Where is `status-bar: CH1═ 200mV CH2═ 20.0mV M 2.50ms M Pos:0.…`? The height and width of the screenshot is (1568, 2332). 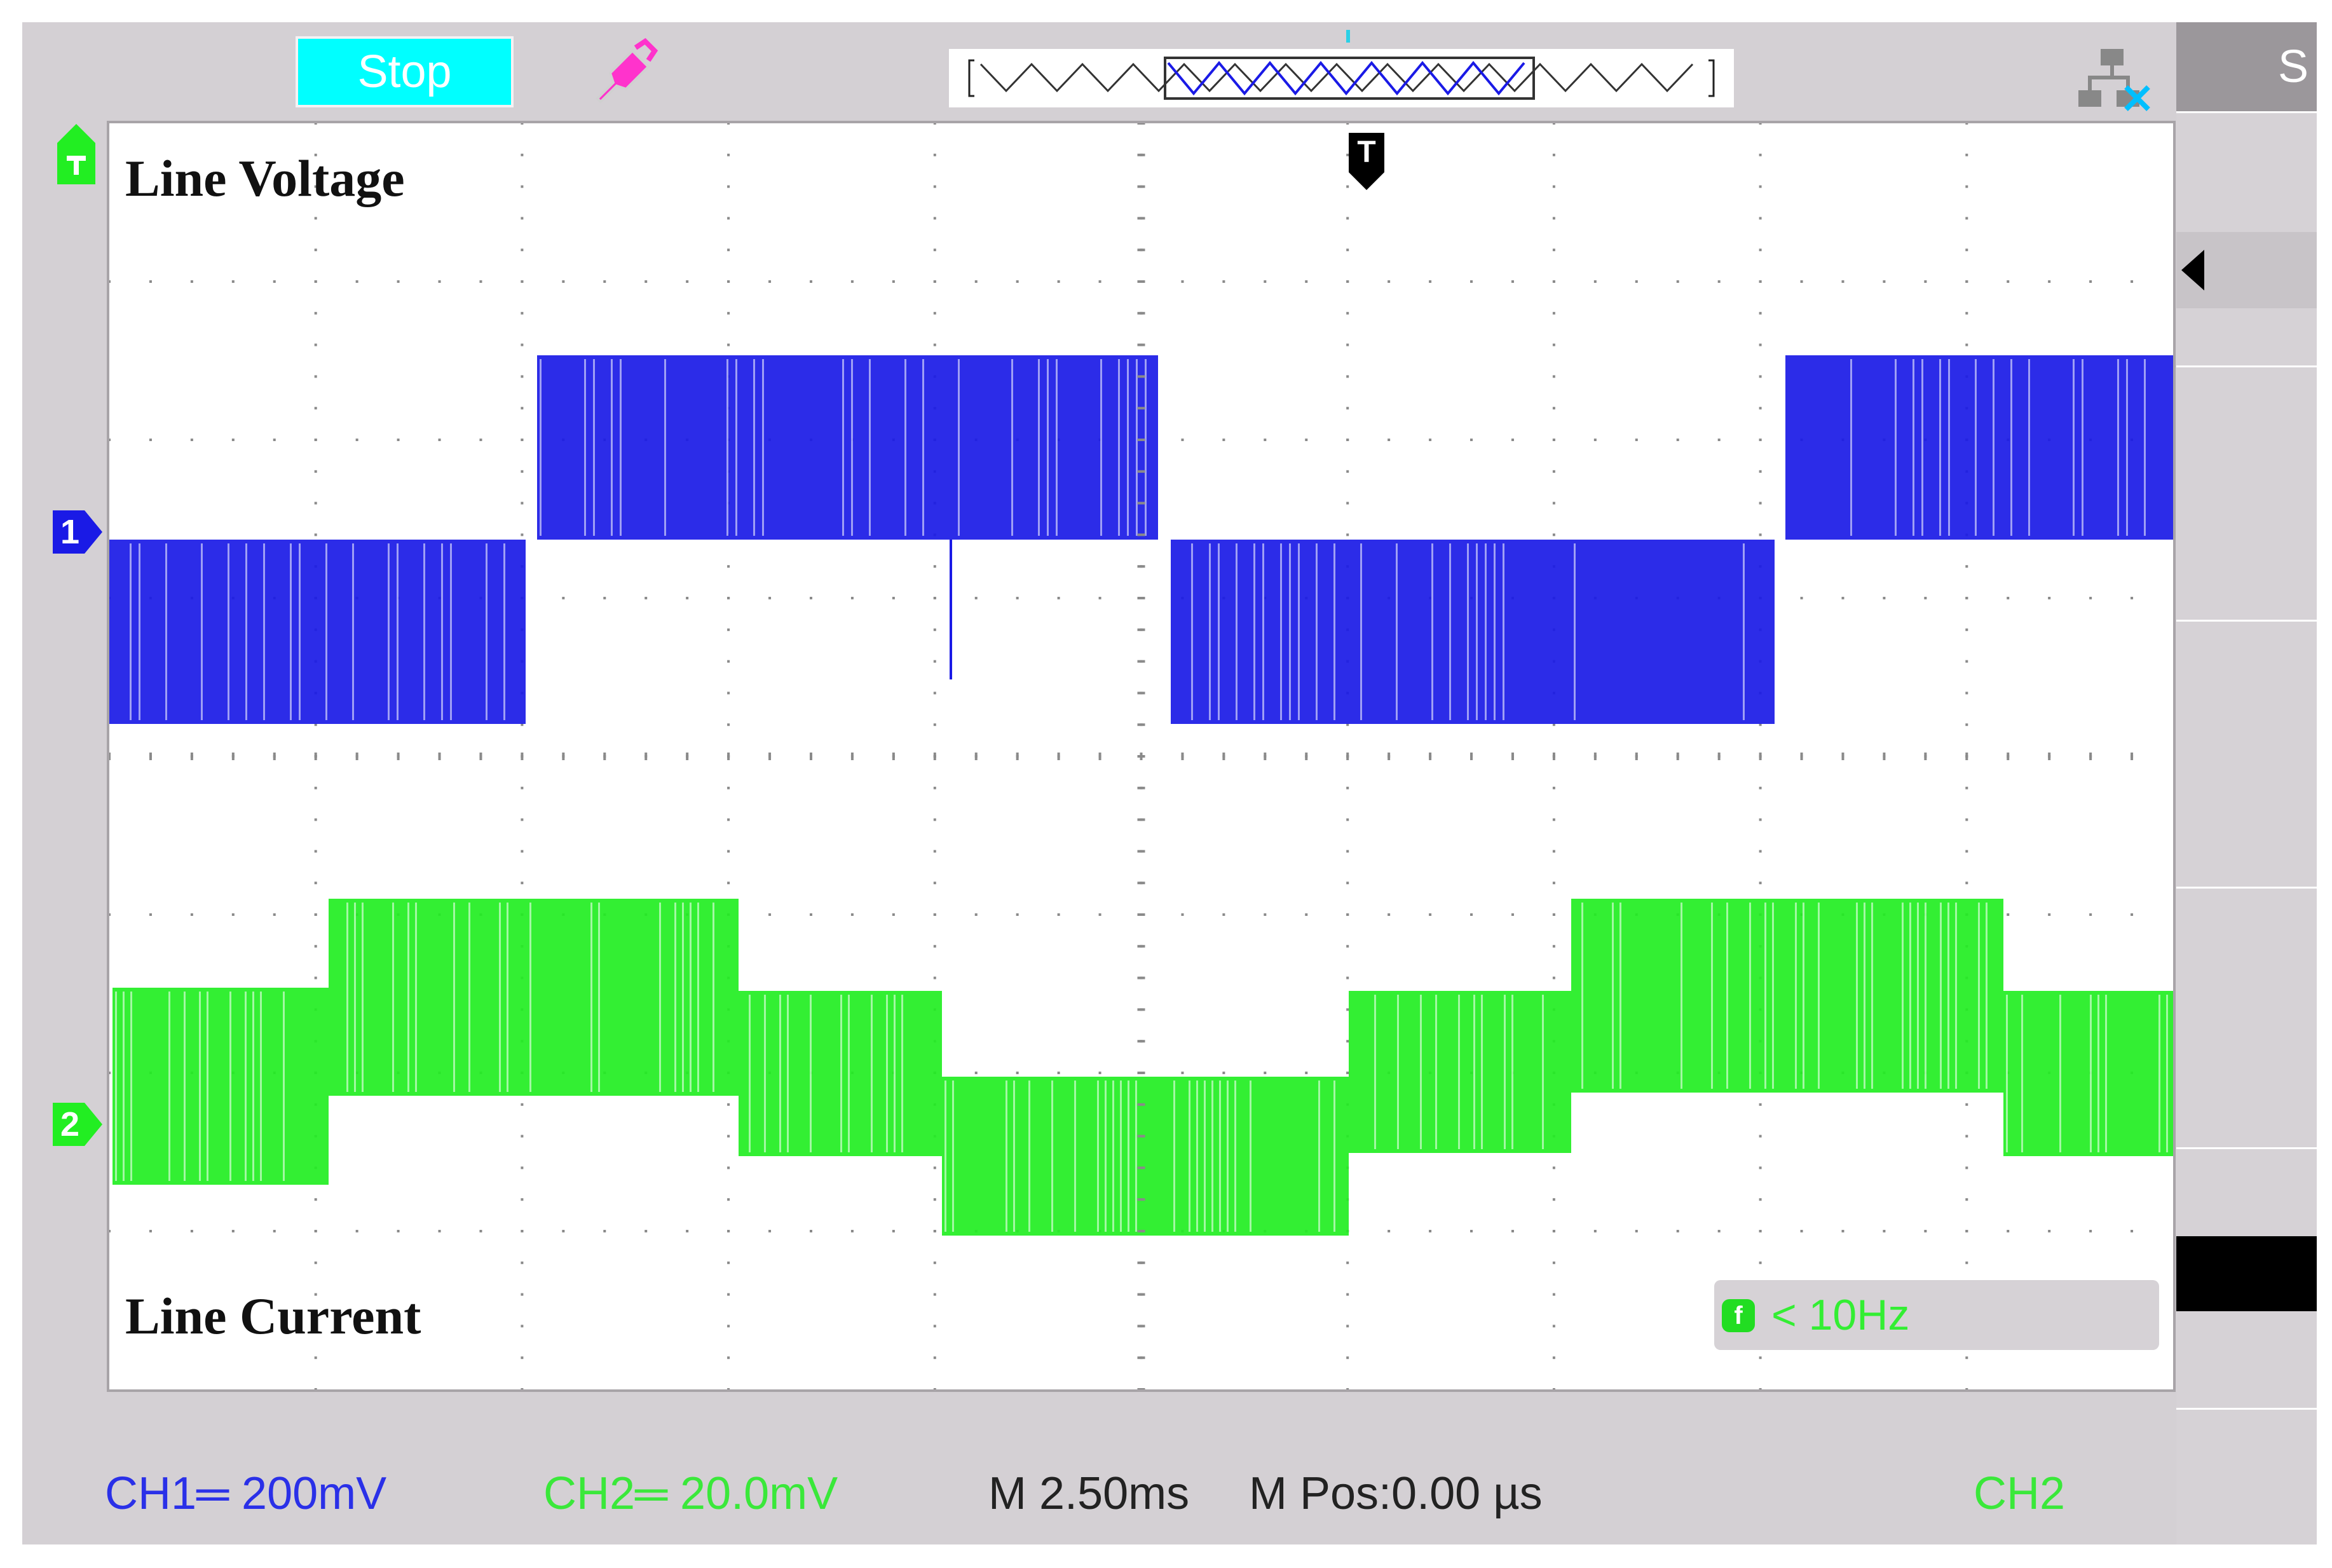 status-bar: CH1═ 200mV CH2═ 20.0mV M 2.50ms M Pos:0.… is located at coordinates (1099, 1501).